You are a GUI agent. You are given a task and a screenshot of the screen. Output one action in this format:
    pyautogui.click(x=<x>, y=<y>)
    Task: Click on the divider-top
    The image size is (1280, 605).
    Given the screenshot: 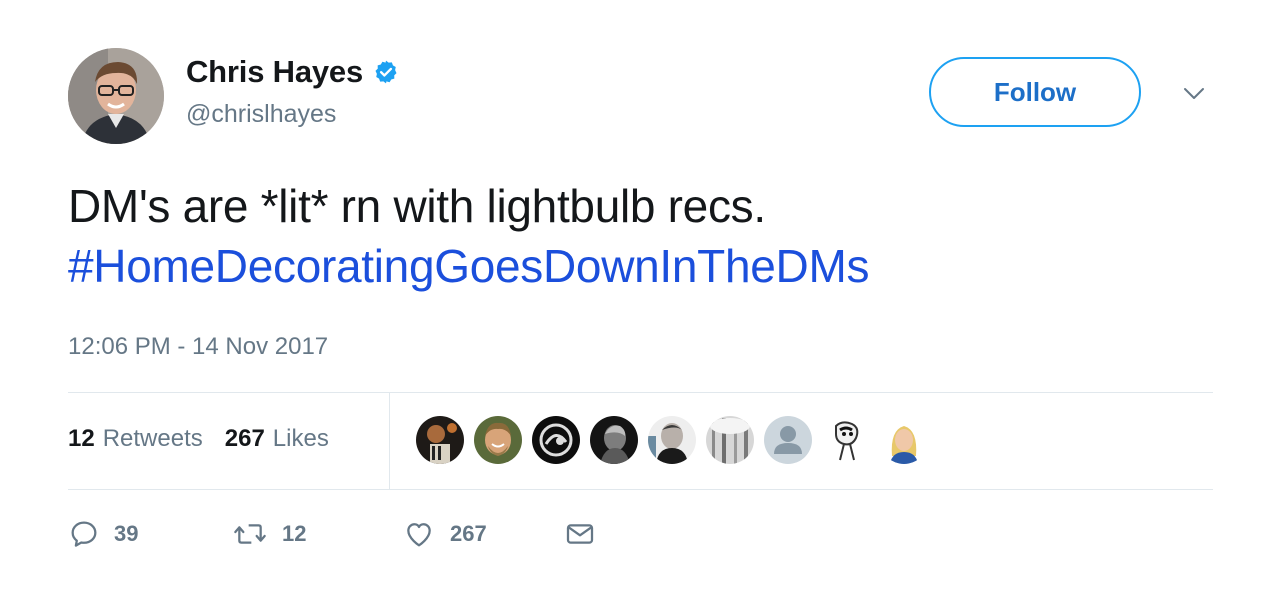 What is the action you would take?
    pyautogui.click(x=640, y=392)
    